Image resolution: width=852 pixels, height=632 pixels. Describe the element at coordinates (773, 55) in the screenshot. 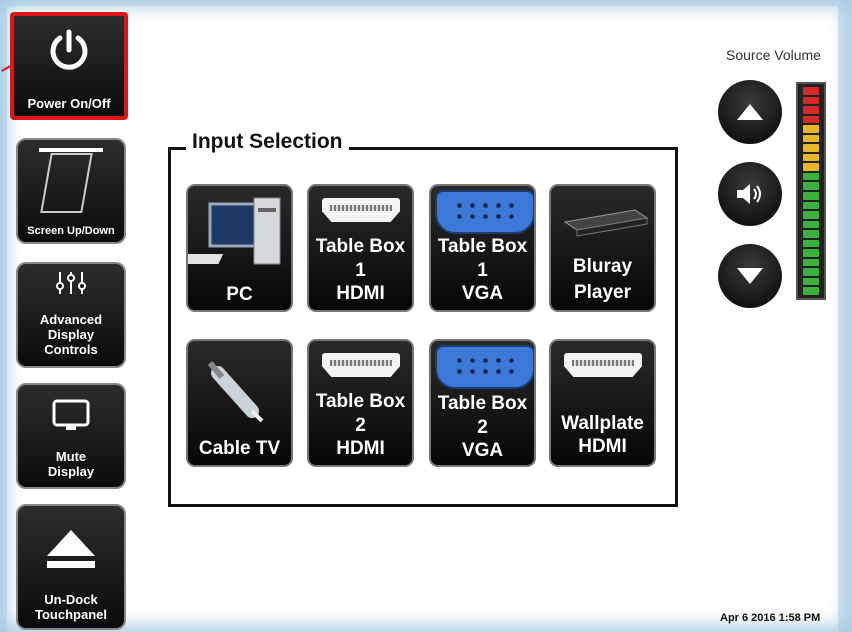

I see `source-volume-label: Source Volume` at that location.